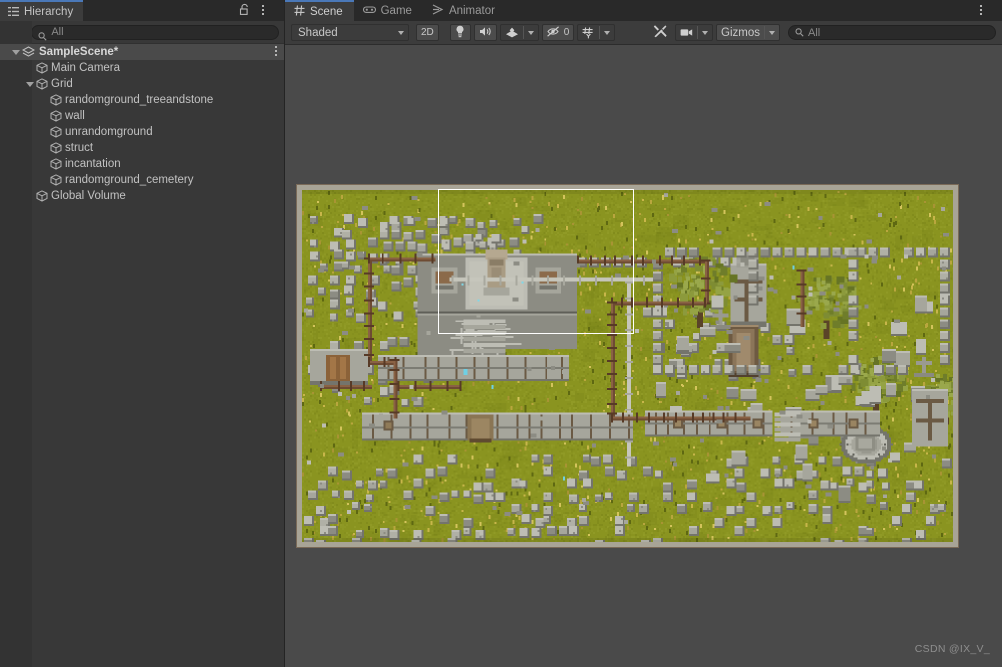 The width and height of the screenshot is (1002, 667). Describe the element at coordinates (93, 164) in the screenshot. I see `hierarchy-item-label: incantation` at that location.